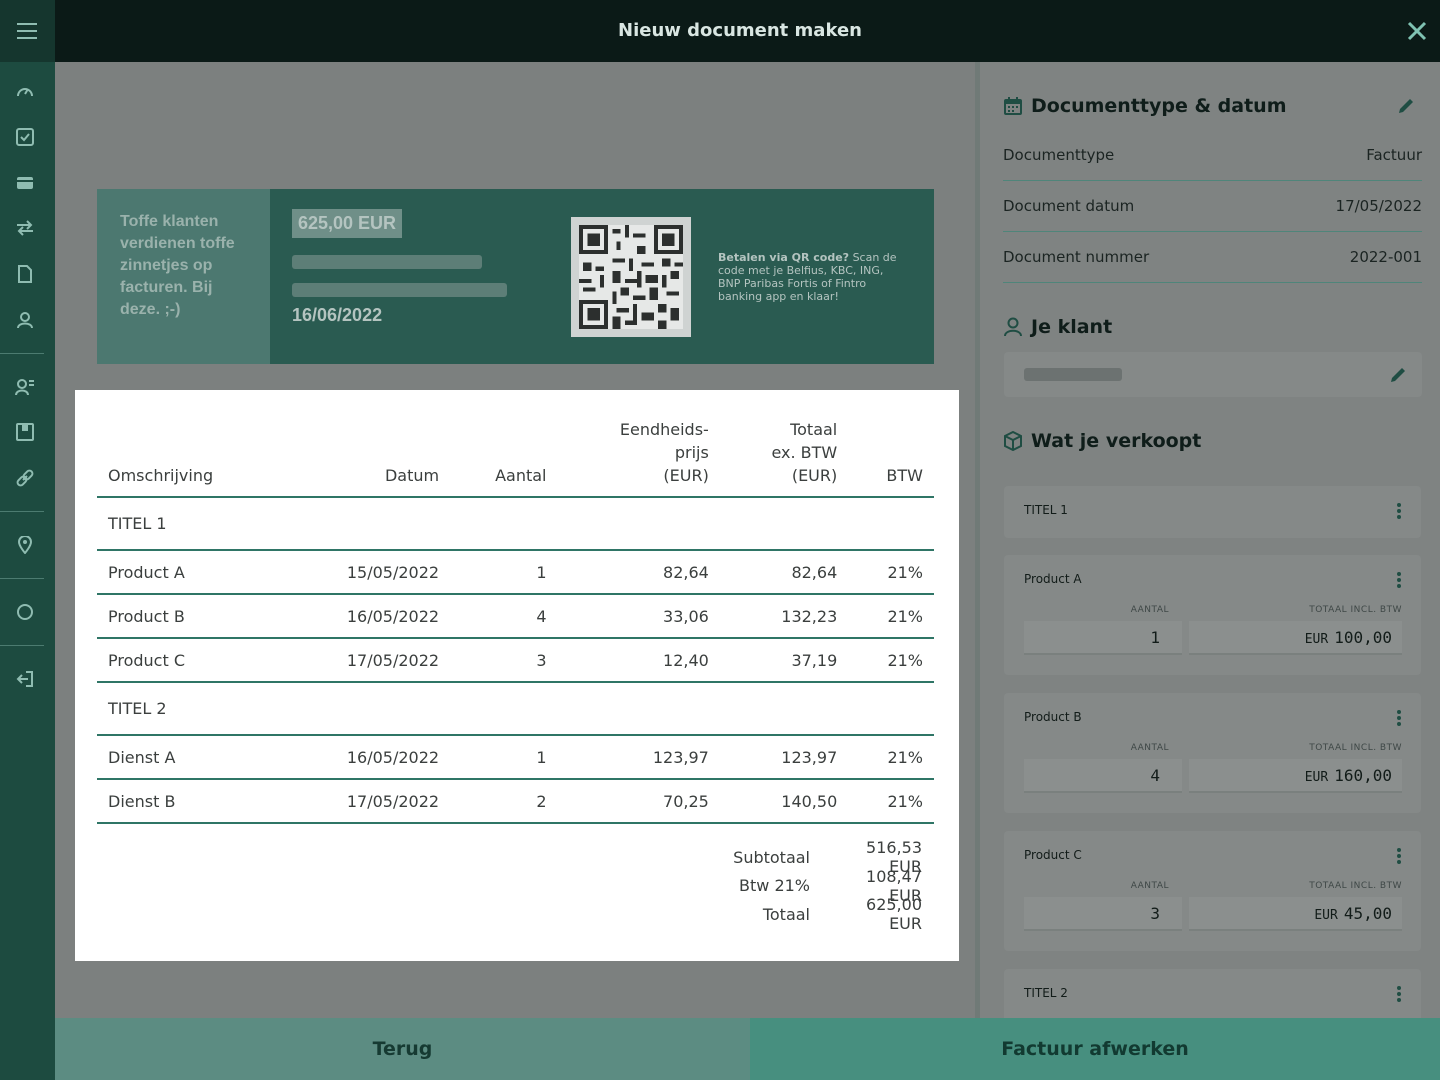 This screenshot has height=1080, width=1440. What do you see at coordinates (1406, 106) in the screenshot?
I see `edit-document-type-button` at bounding box center [1406, 106].